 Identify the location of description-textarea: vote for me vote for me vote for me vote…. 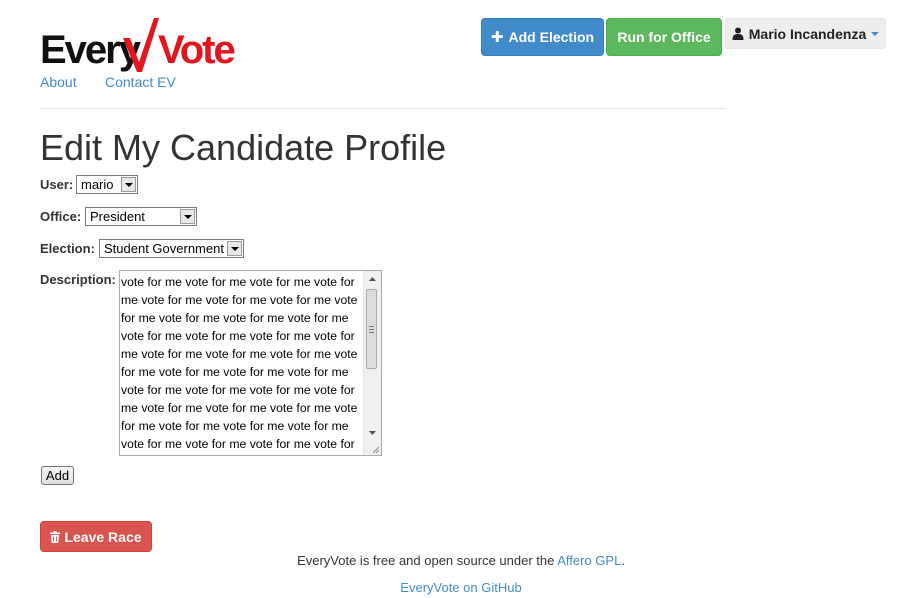
(250, 363).